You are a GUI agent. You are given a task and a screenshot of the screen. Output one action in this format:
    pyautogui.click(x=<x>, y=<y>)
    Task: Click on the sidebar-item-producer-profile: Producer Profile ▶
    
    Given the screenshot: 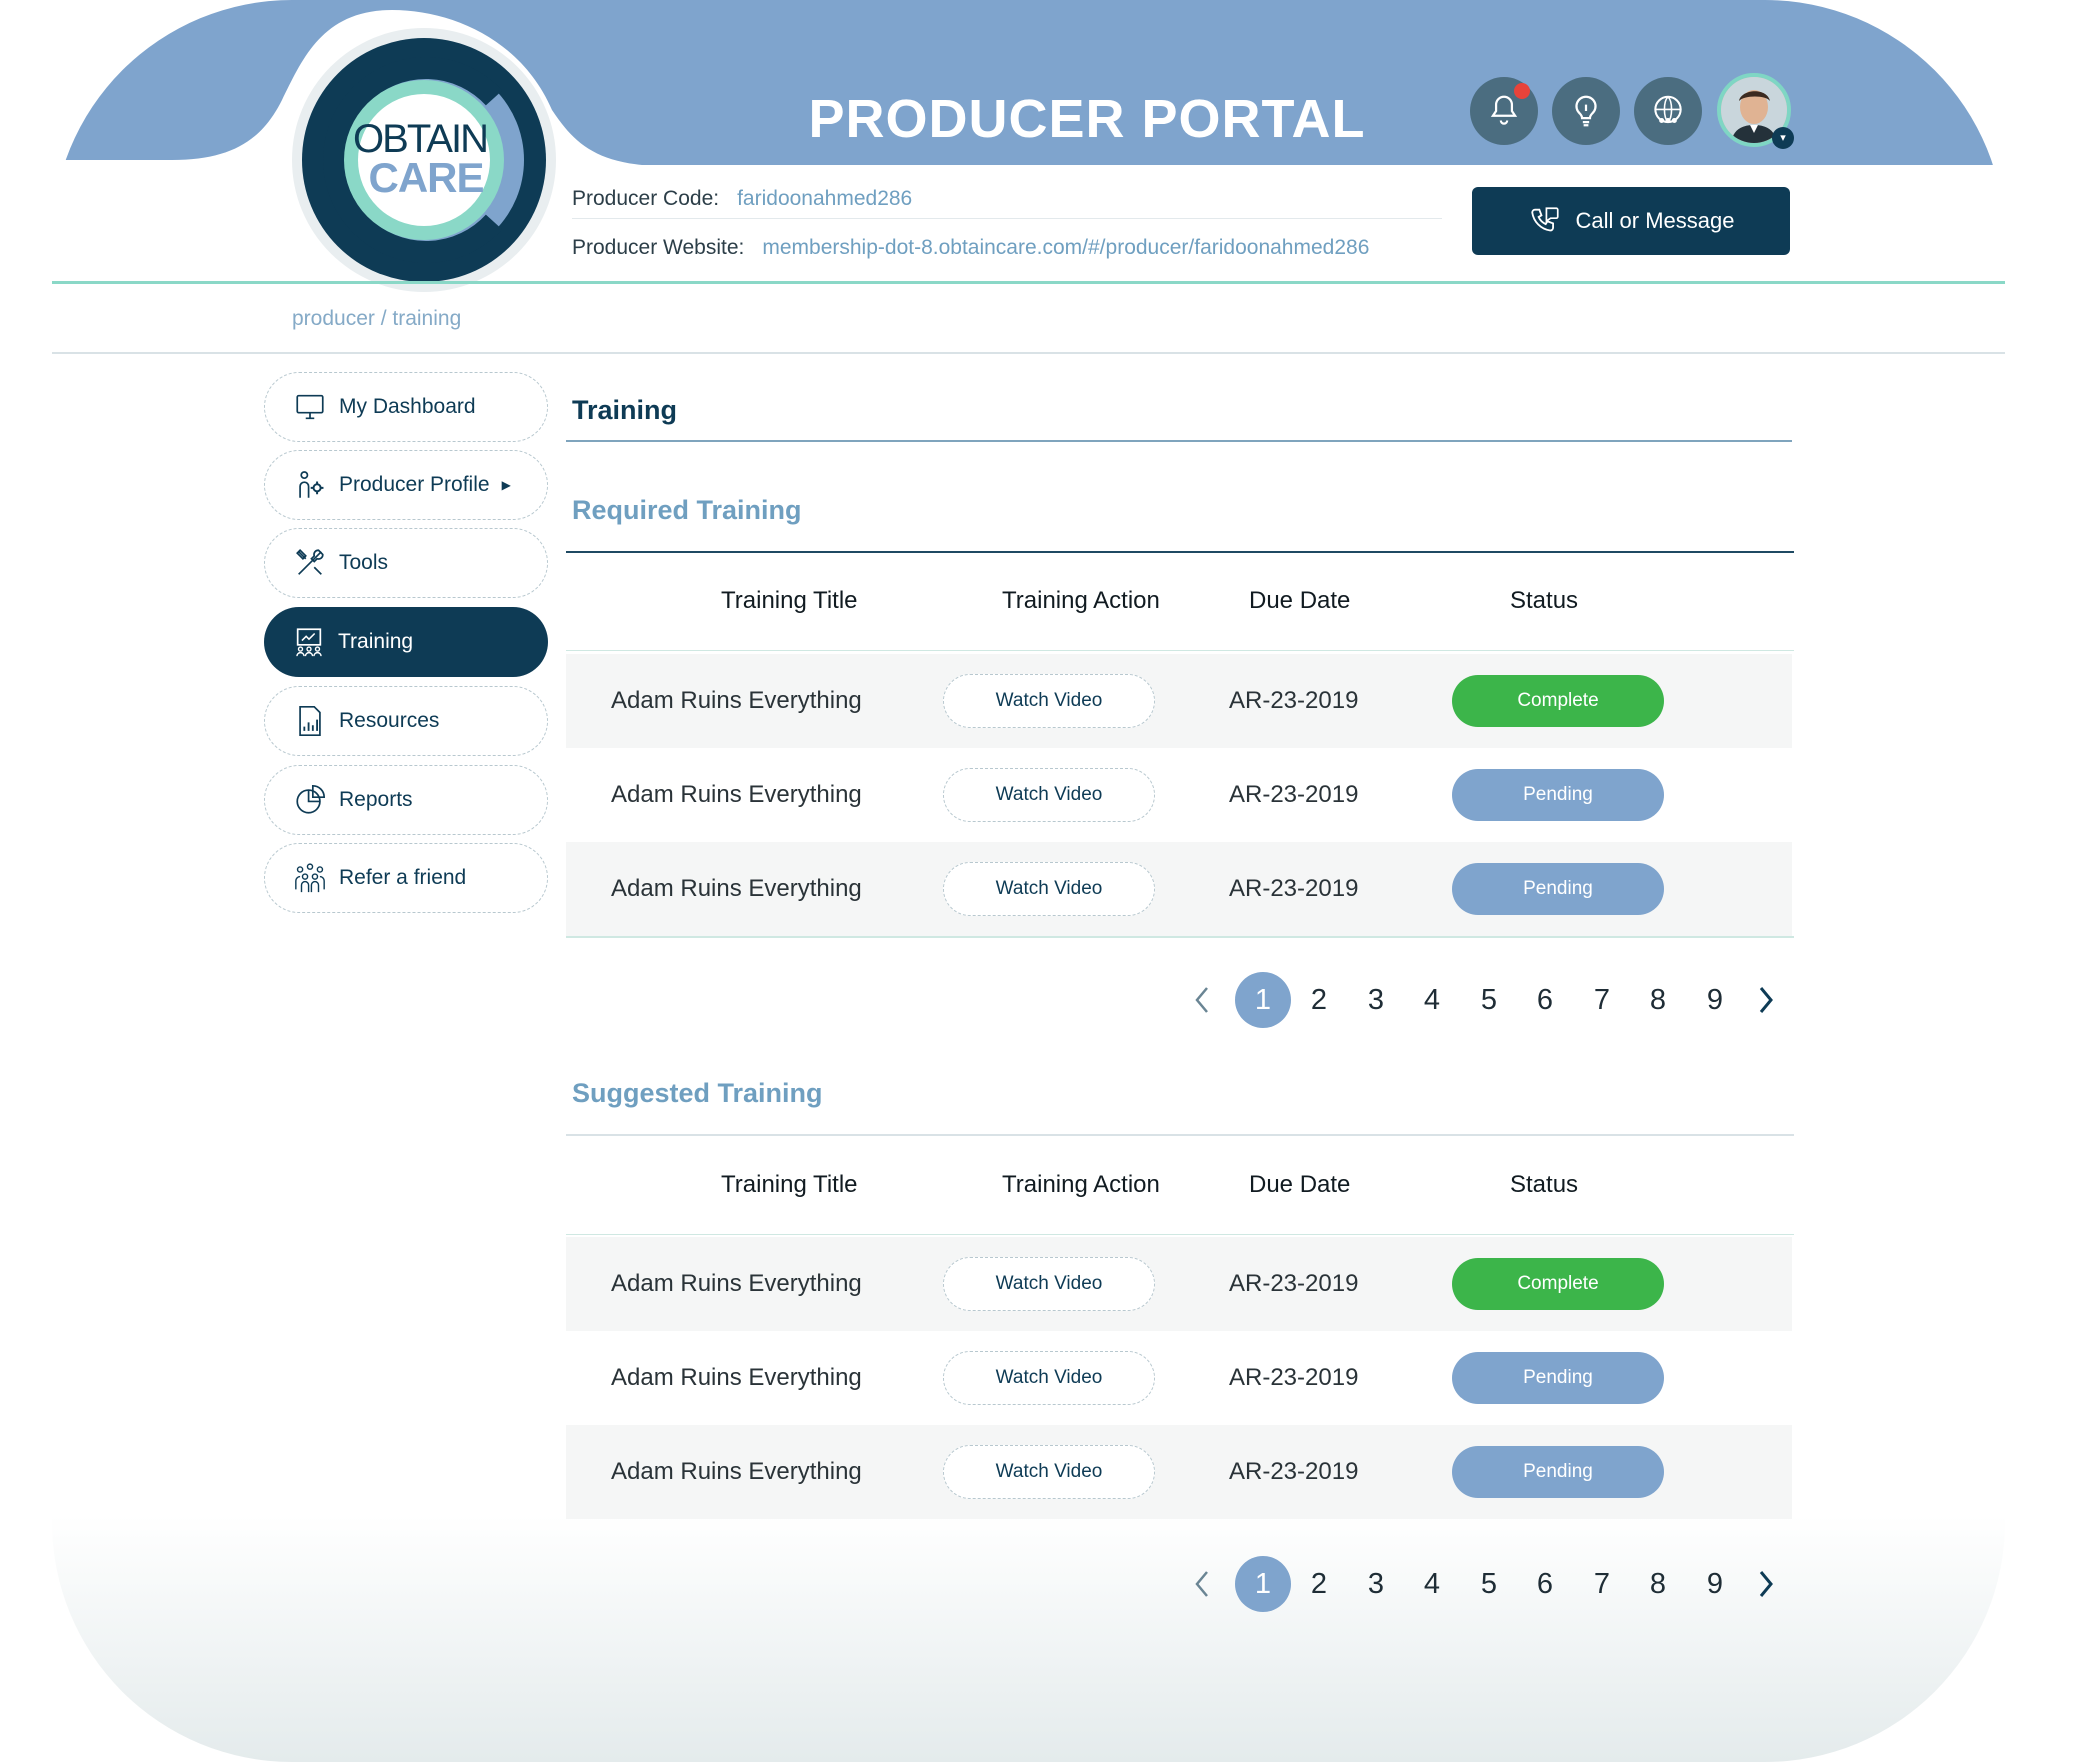 What is the action you would take?
    pyautogui.click(x=406, y=485)
    